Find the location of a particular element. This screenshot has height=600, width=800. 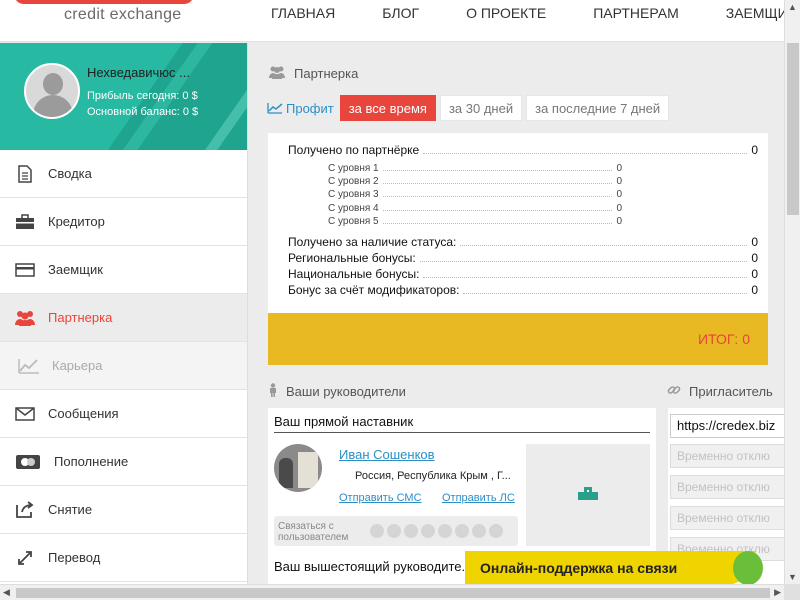

building-icon is located at coordinates (588, 493).